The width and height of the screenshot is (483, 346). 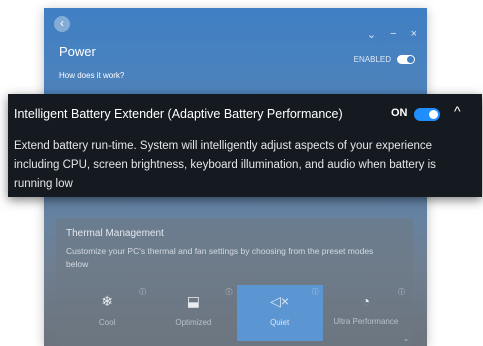 I want to click on enabled-switch: ENABLED, so click(x=384, y=59).